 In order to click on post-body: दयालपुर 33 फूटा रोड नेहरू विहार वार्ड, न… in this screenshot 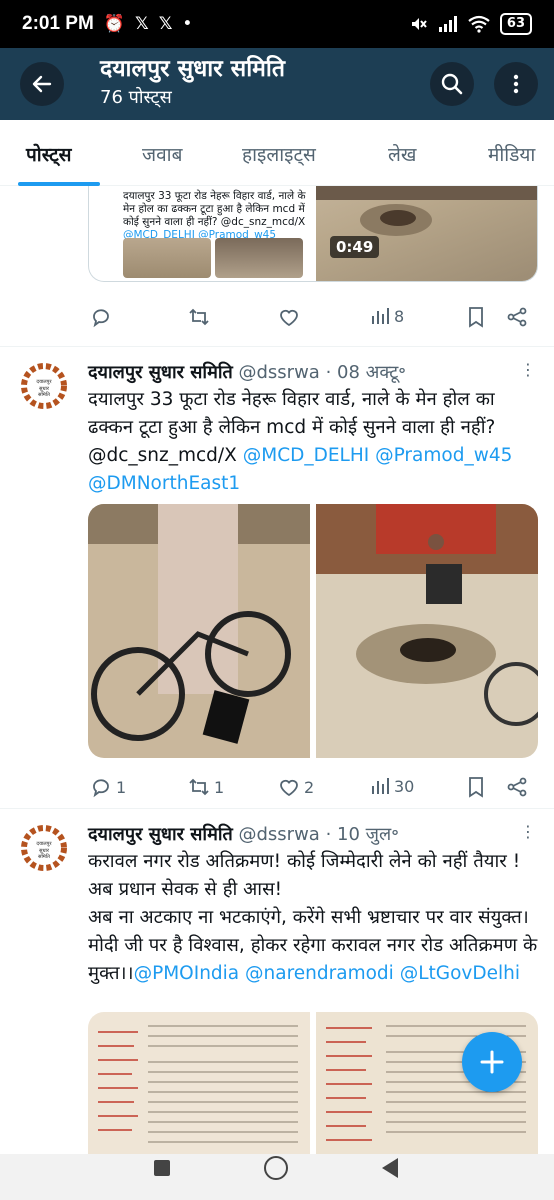, I will do `click(292, 413)`.